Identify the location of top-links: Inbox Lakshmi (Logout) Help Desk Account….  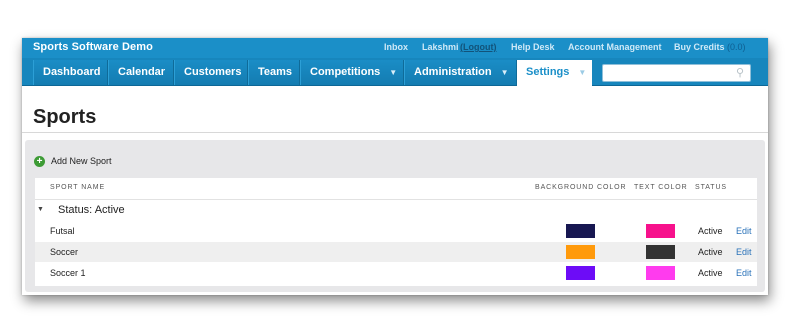
(395, 49).